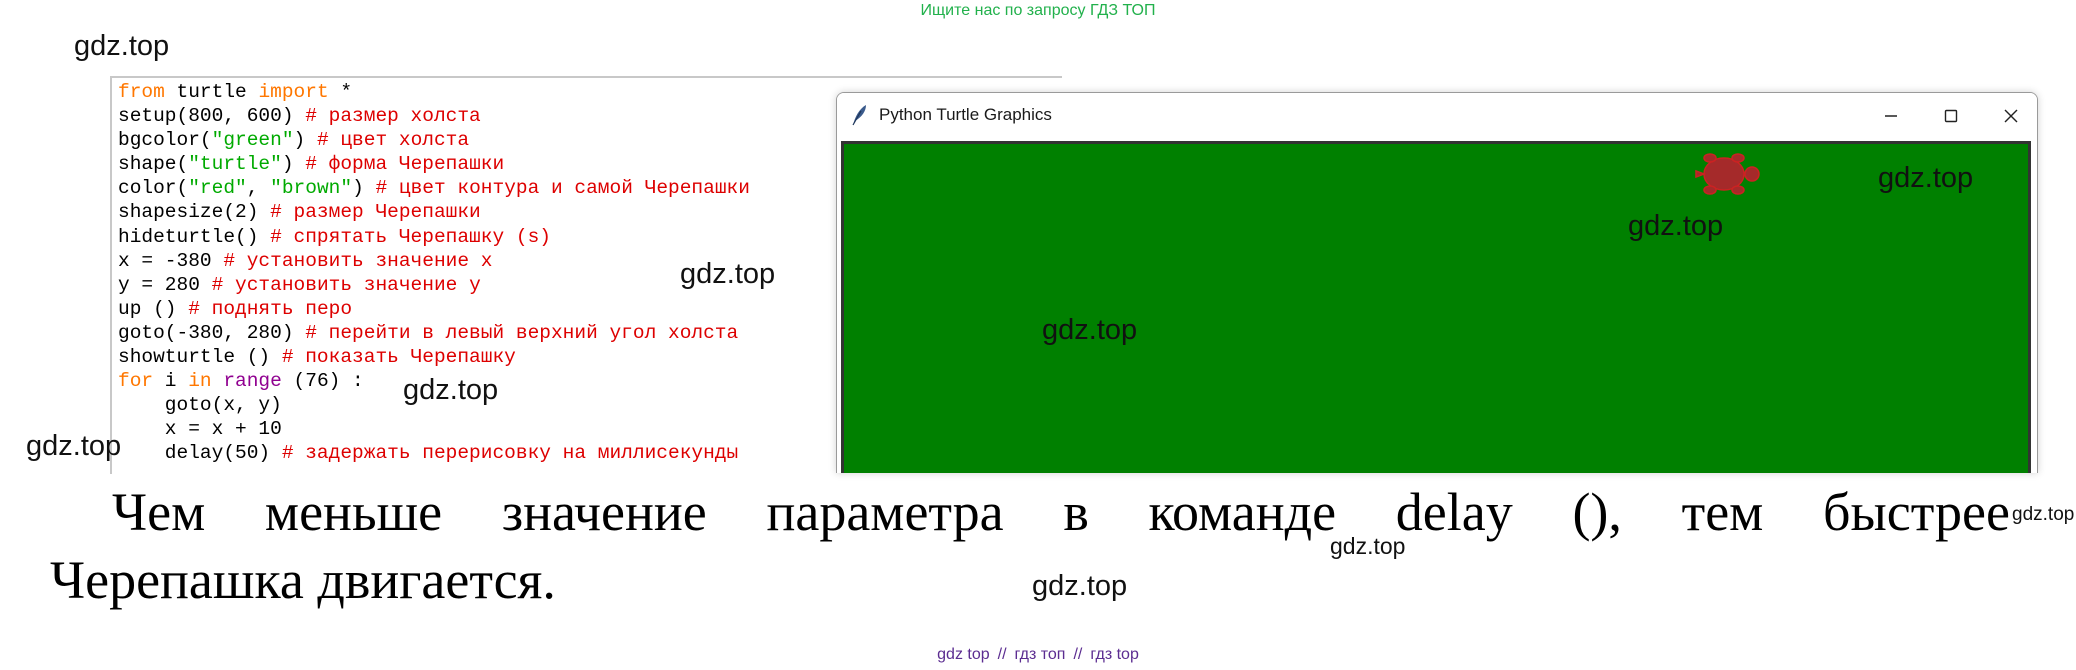 This screenshot has width=2076, height=670. Describe the element at coordinates (353, 512) in the screenshot. I see `answer-word: меньше` at that location.